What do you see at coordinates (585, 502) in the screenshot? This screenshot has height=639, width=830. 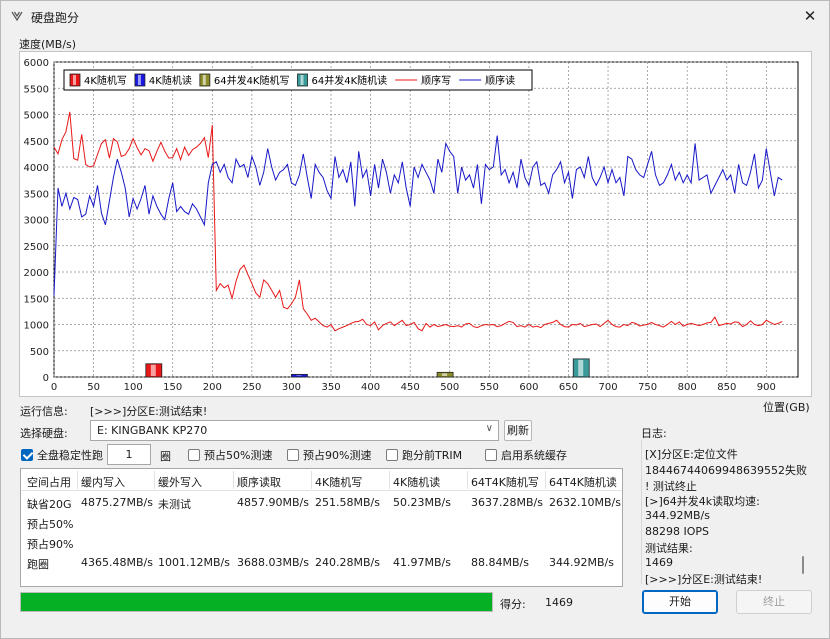 I see `table-cell: 2632.10MB/s` at bounding box center [585, 502].